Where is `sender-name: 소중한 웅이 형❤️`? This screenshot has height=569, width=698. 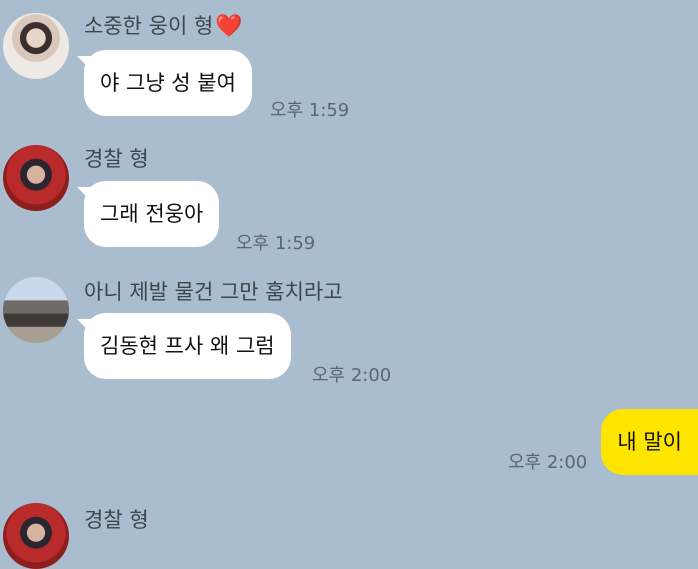
sender-name: 소중한 웅이 형❤️ is located at coordinates (163, 25).